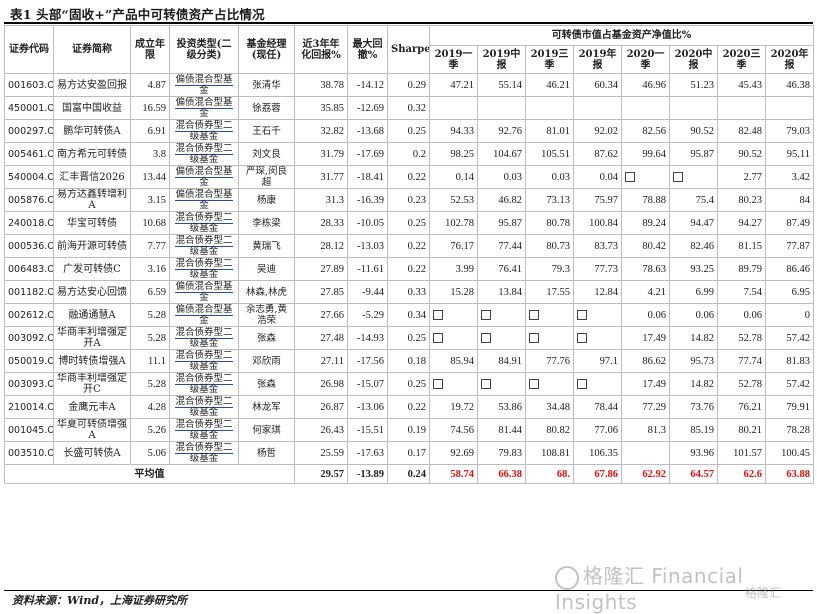 This screenshot has width=817, height=614. What do you see at coordinates (763, 593) in the screenshot?
I see `watermark-small: 格隆汇` at bounding box center [763, 593].